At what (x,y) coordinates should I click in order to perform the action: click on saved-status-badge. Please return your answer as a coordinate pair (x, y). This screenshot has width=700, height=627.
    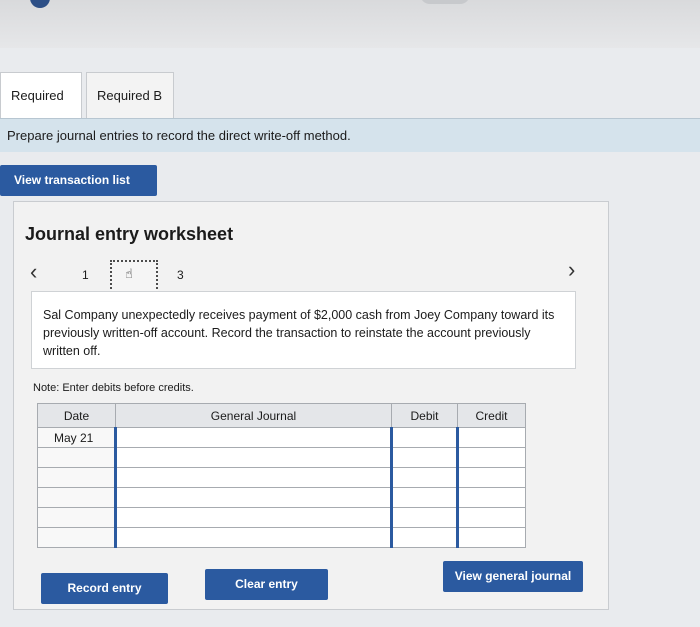
    Looking at the image, I should click on (445, 2).